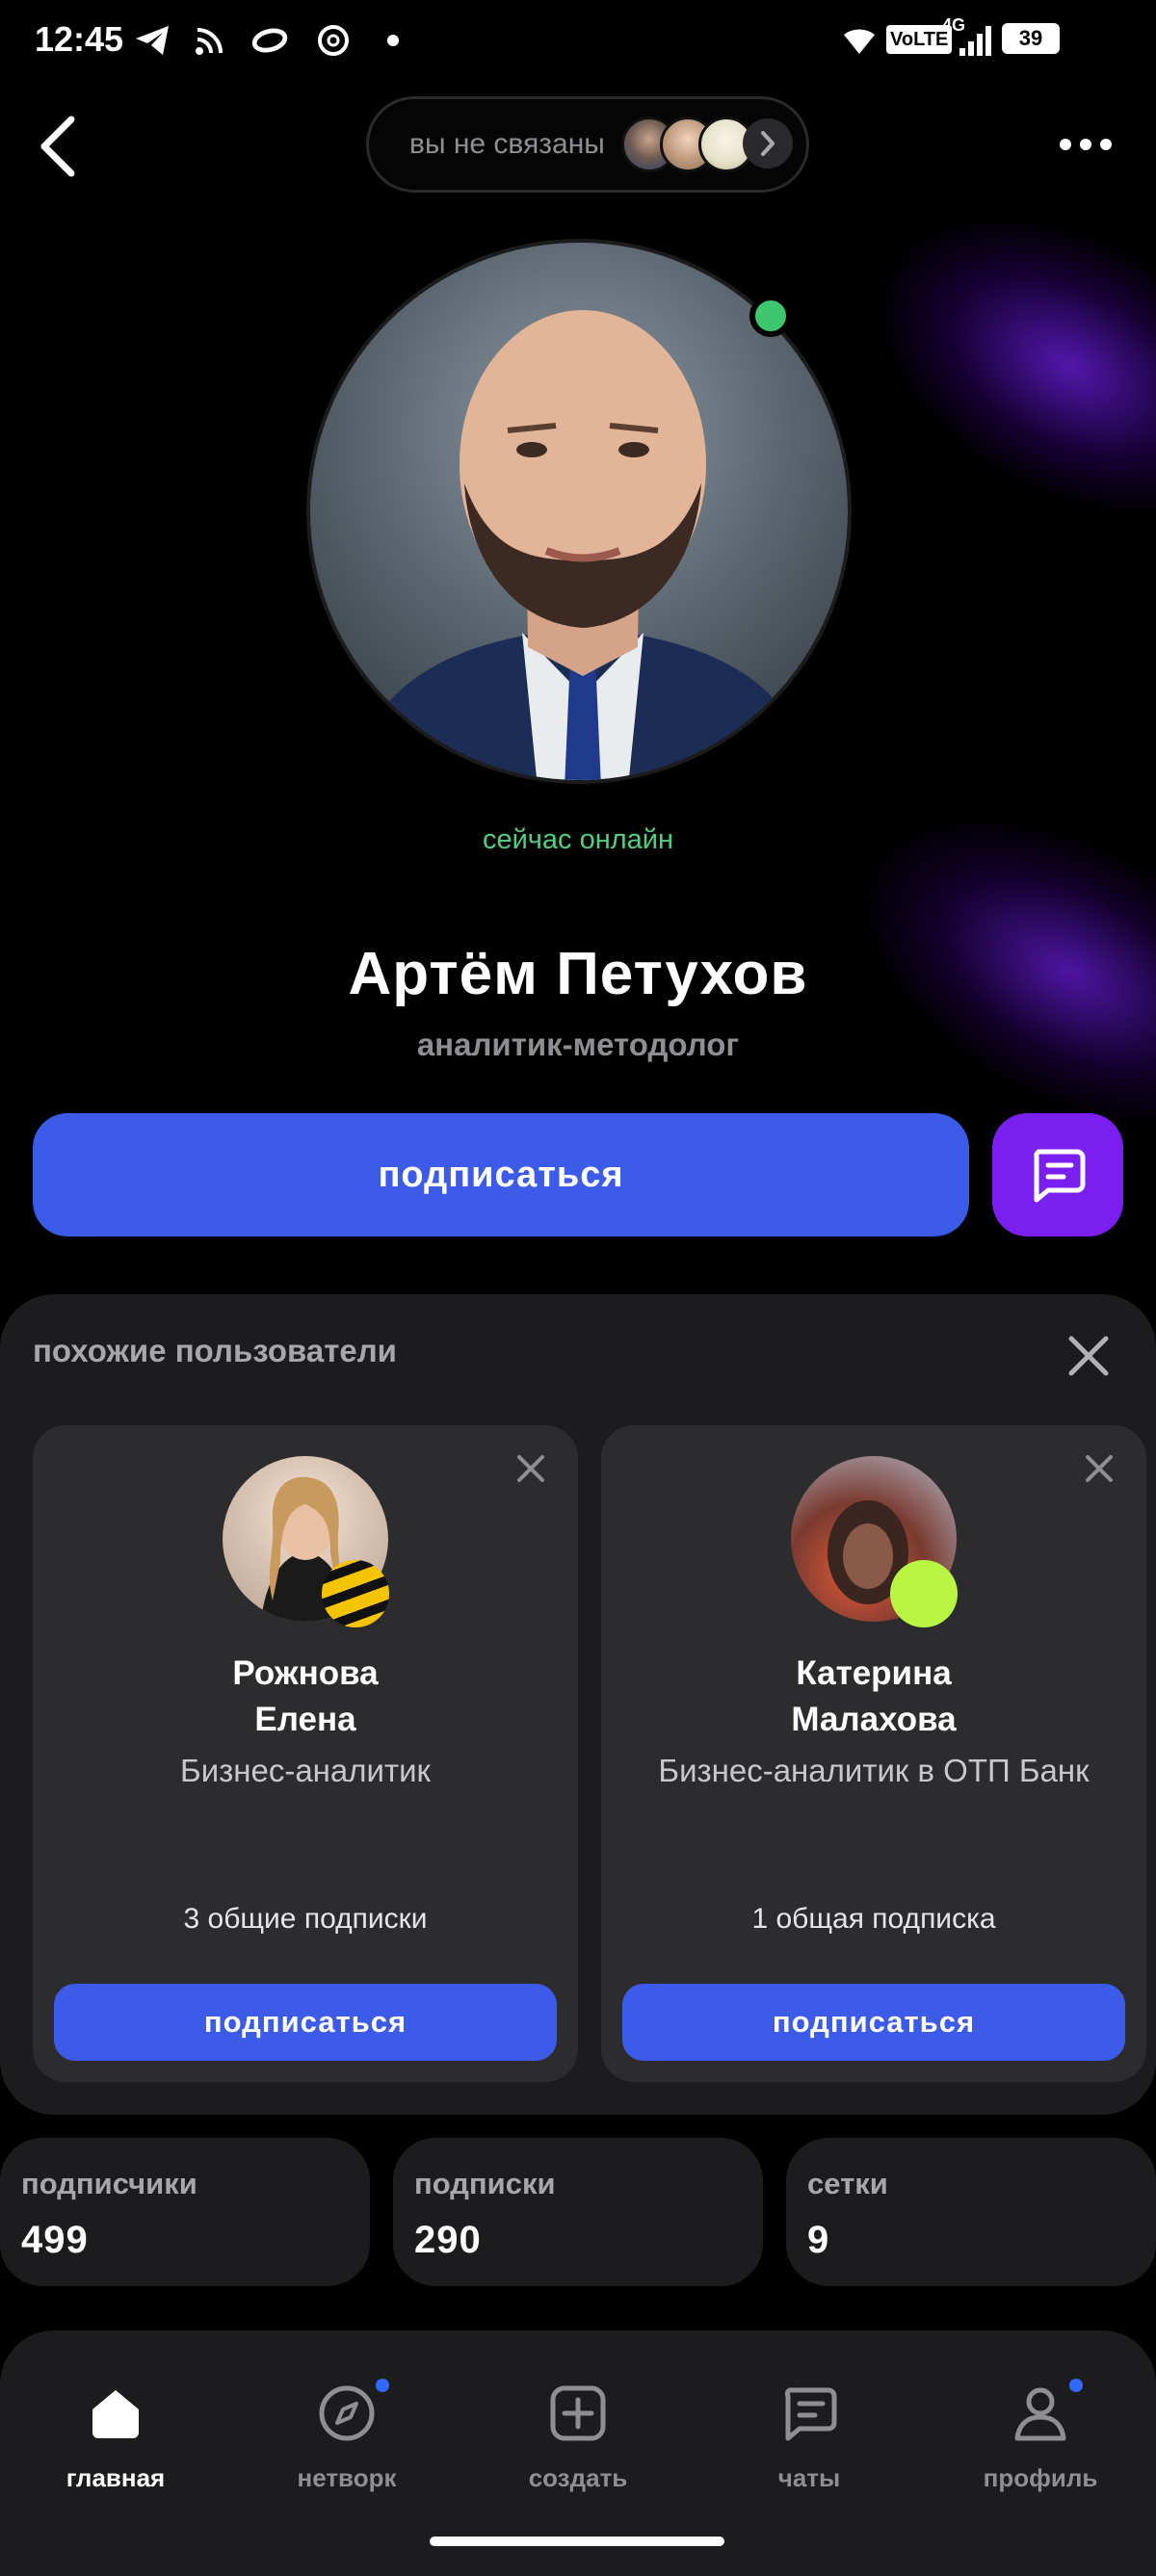 The image size is (1156, 2576). I want to click on profile-name: Артём Петухов, so click(578, 974).